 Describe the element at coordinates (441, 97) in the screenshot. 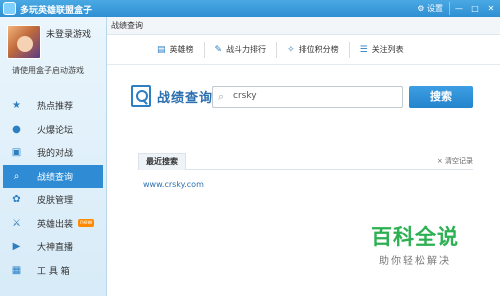

I see `search-button: 搜索` at that location.